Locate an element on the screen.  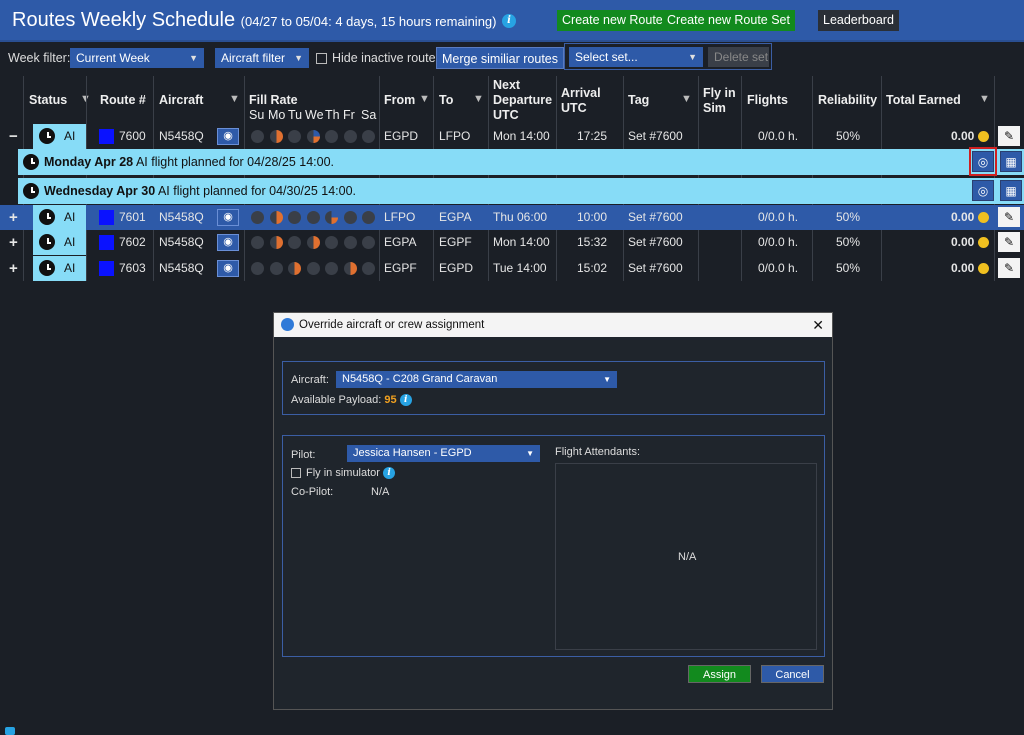
col-arrival: Arrival UTC is located at coordinates (581, 101).